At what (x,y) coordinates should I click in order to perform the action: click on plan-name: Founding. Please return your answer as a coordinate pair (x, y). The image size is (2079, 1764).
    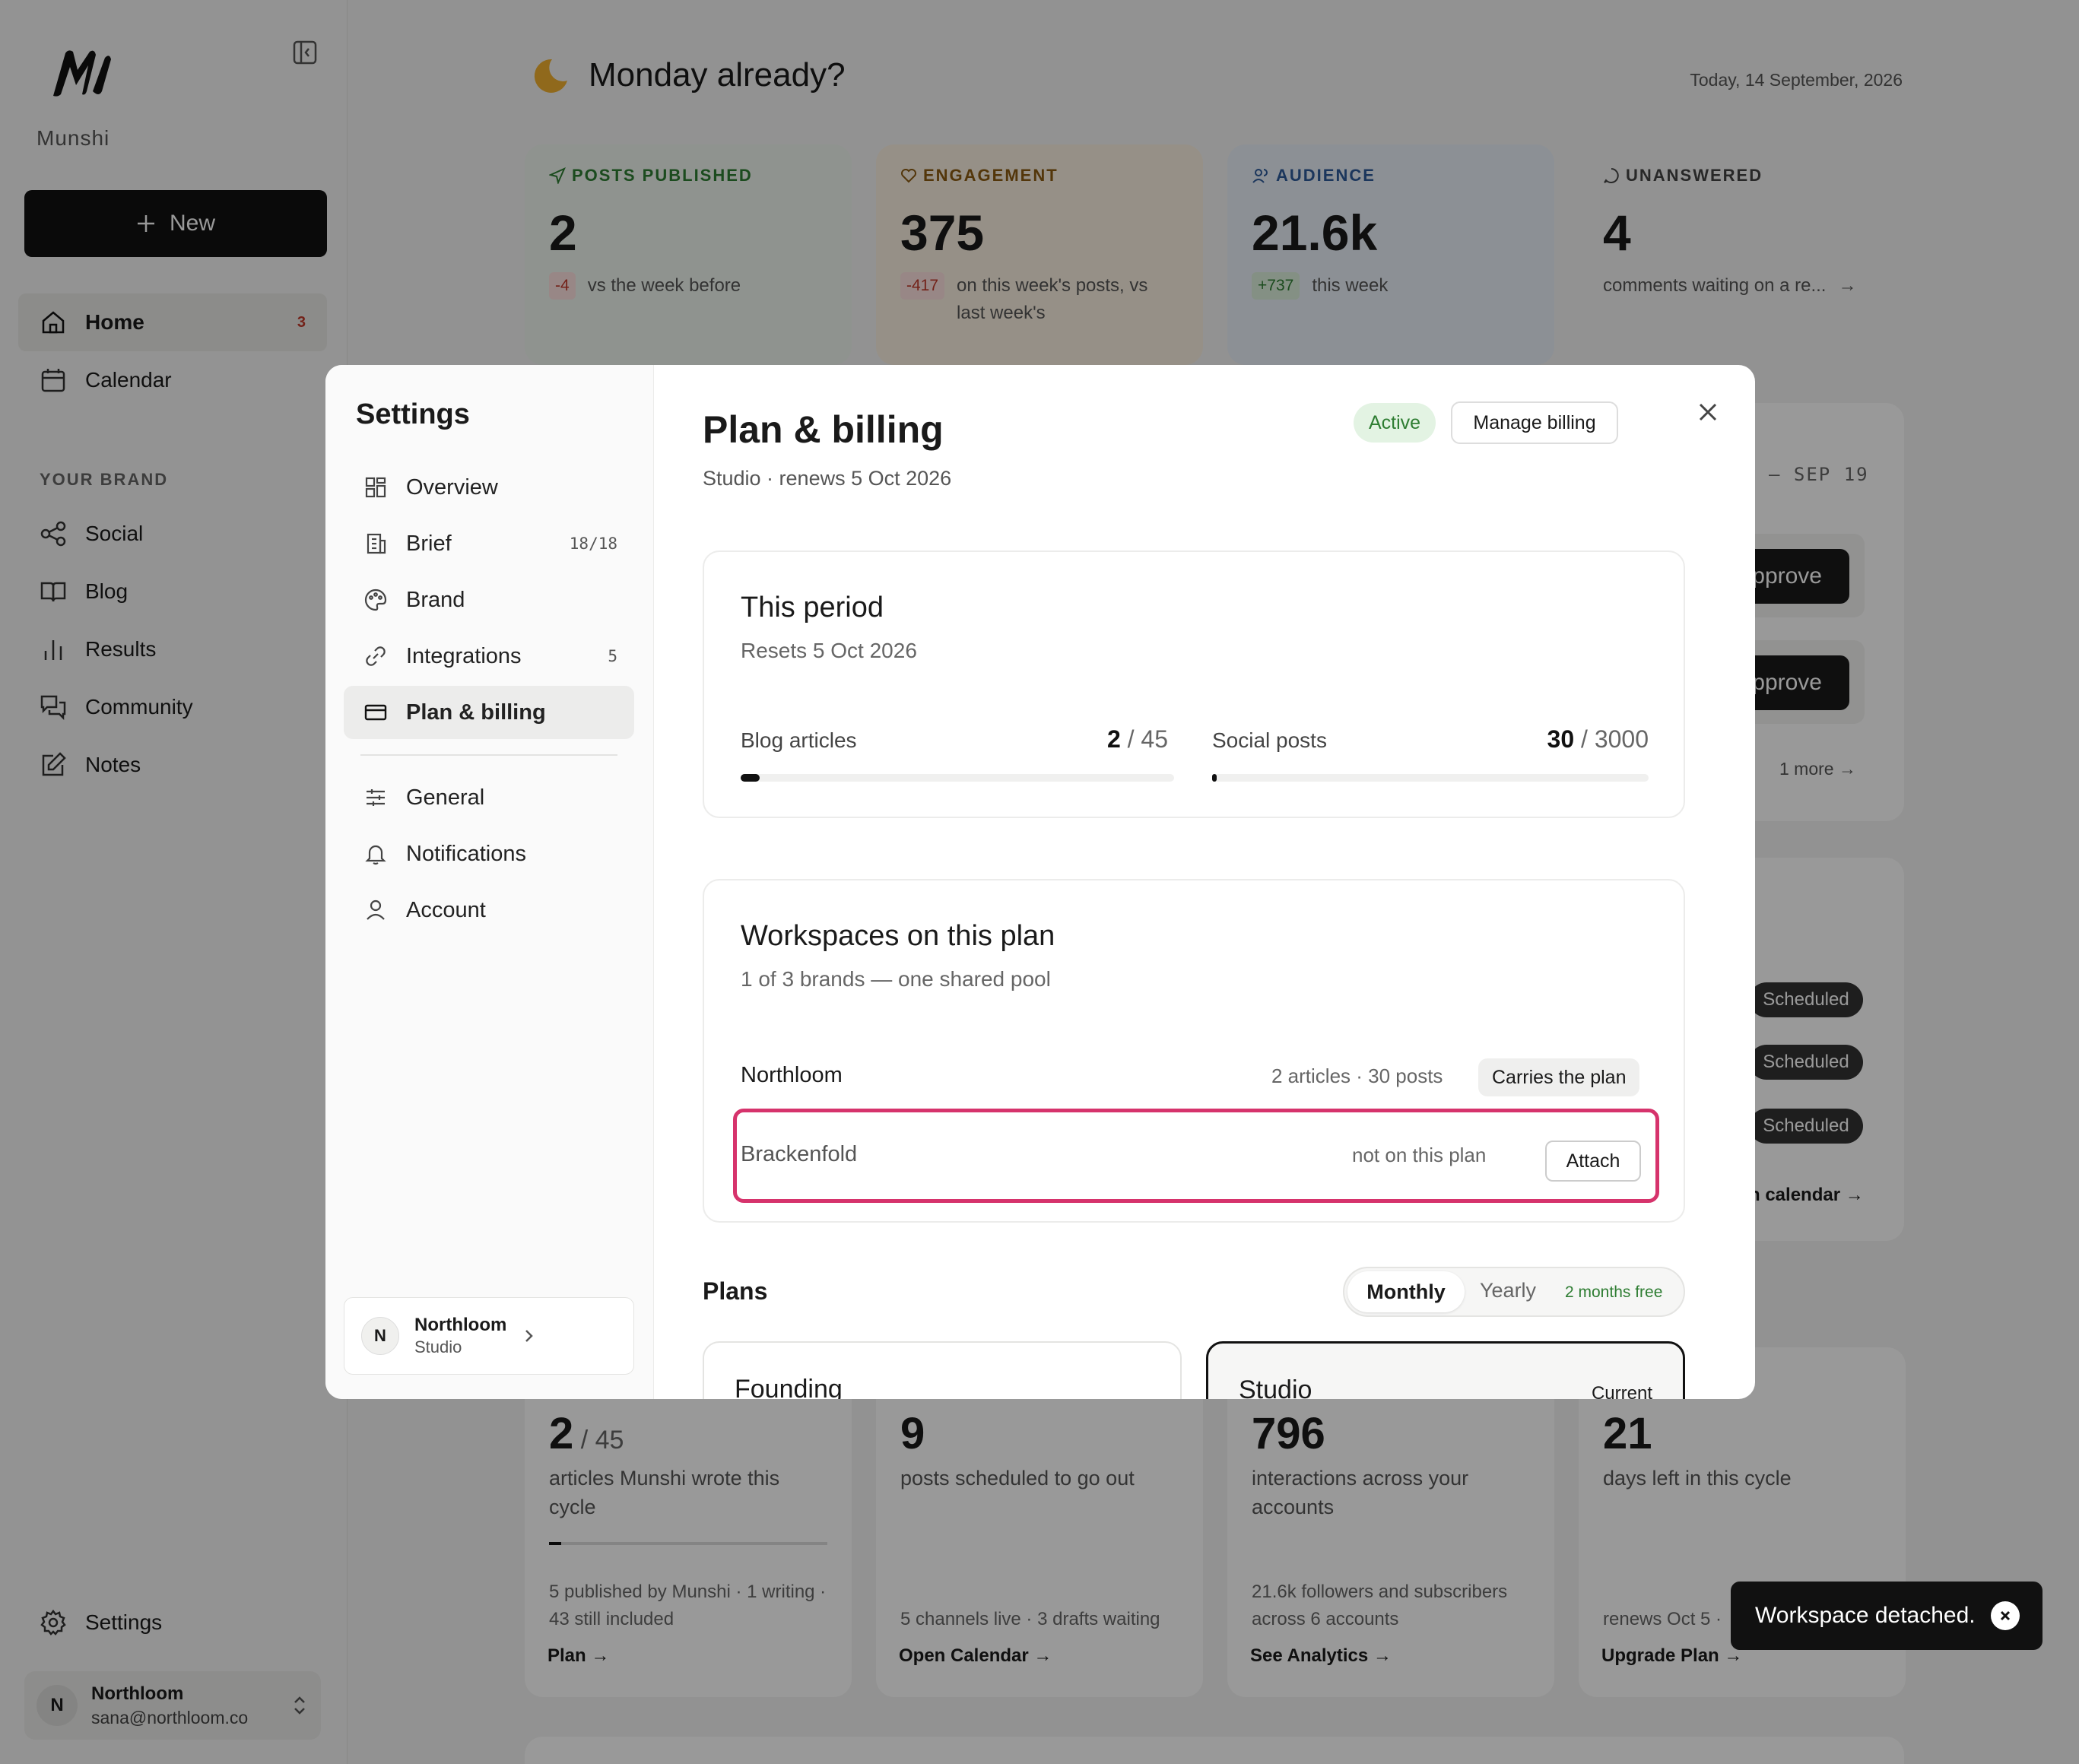
    Looking at the image, I should click on (789, 1387).